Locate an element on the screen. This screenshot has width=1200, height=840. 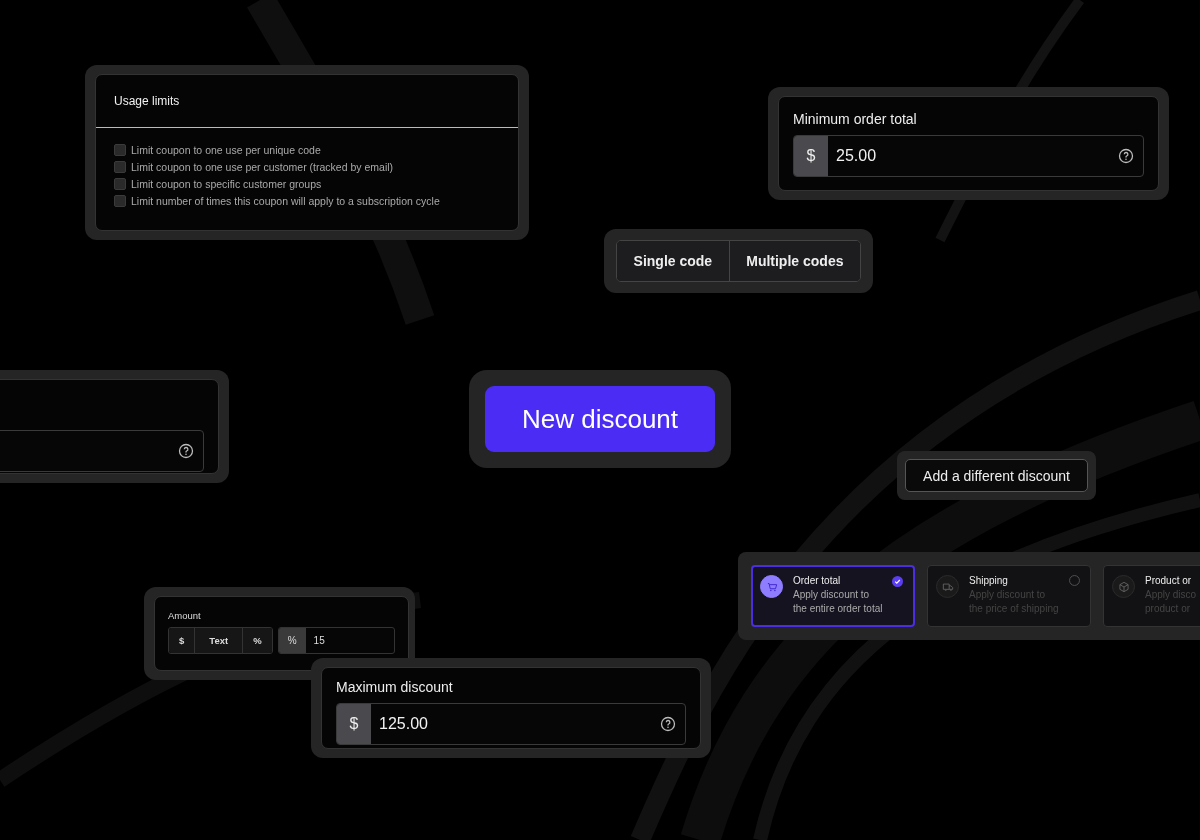
option-description: Apply discount to the entire order total is located at coordinates (838, 602).